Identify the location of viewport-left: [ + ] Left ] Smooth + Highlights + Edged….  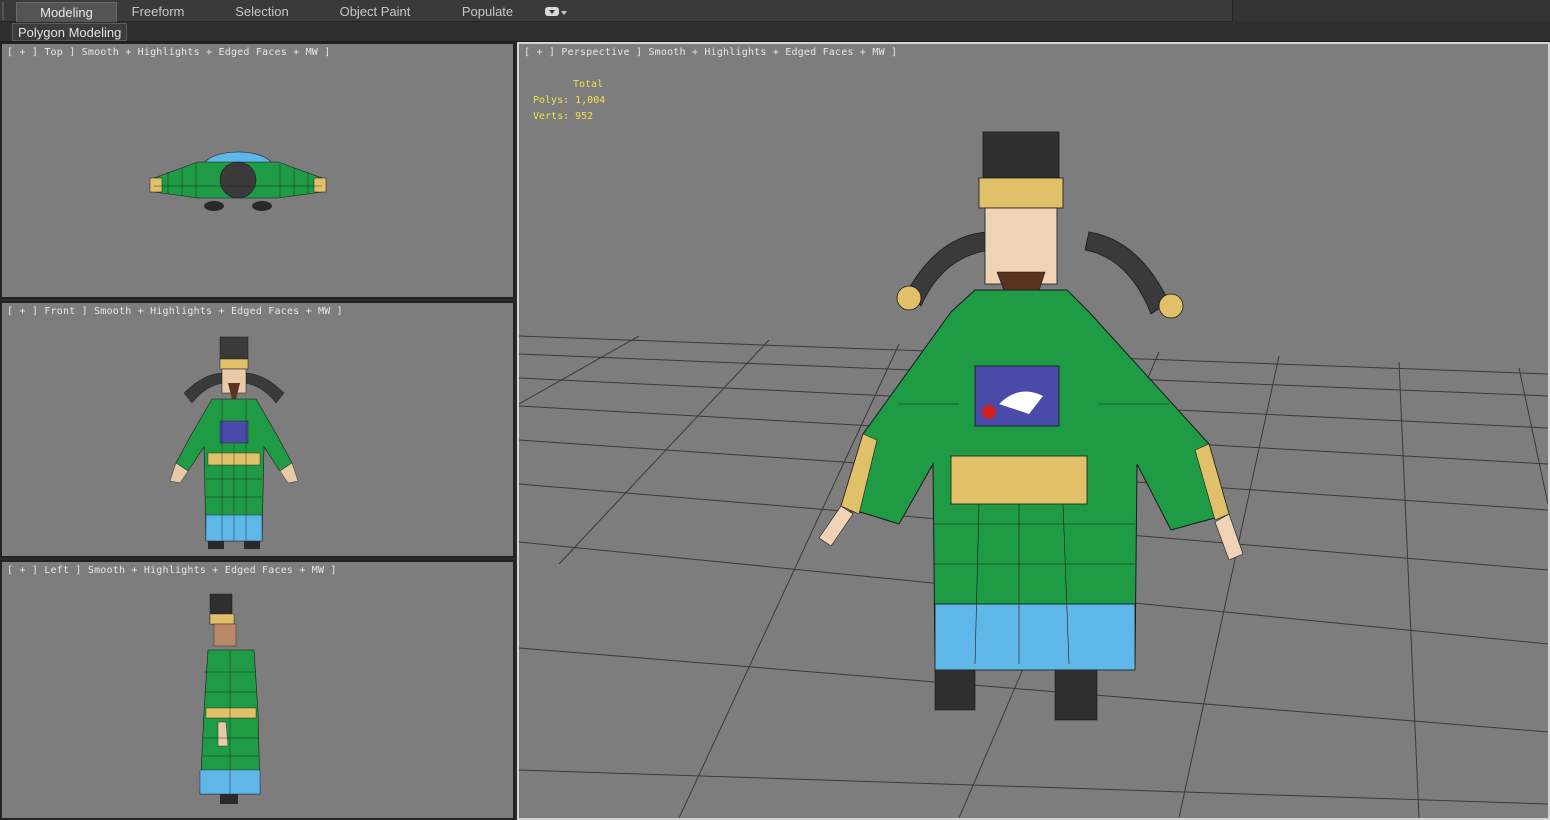
(257, 690).